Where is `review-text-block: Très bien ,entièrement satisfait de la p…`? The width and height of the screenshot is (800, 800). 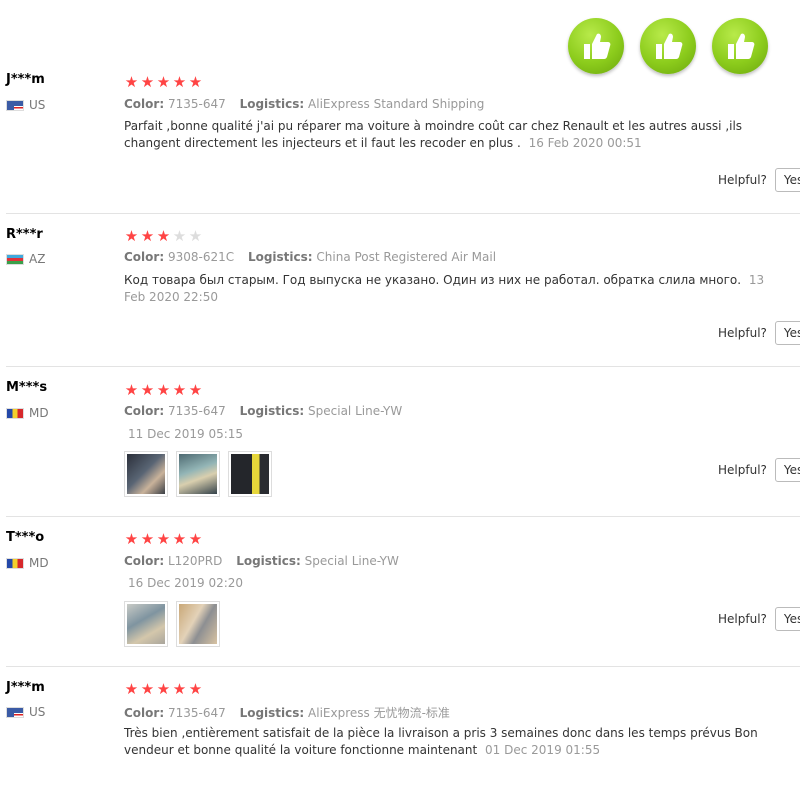
review-text-block: Très bien ,entièrement satisfait de la p… is located at coordinates (458, 742).